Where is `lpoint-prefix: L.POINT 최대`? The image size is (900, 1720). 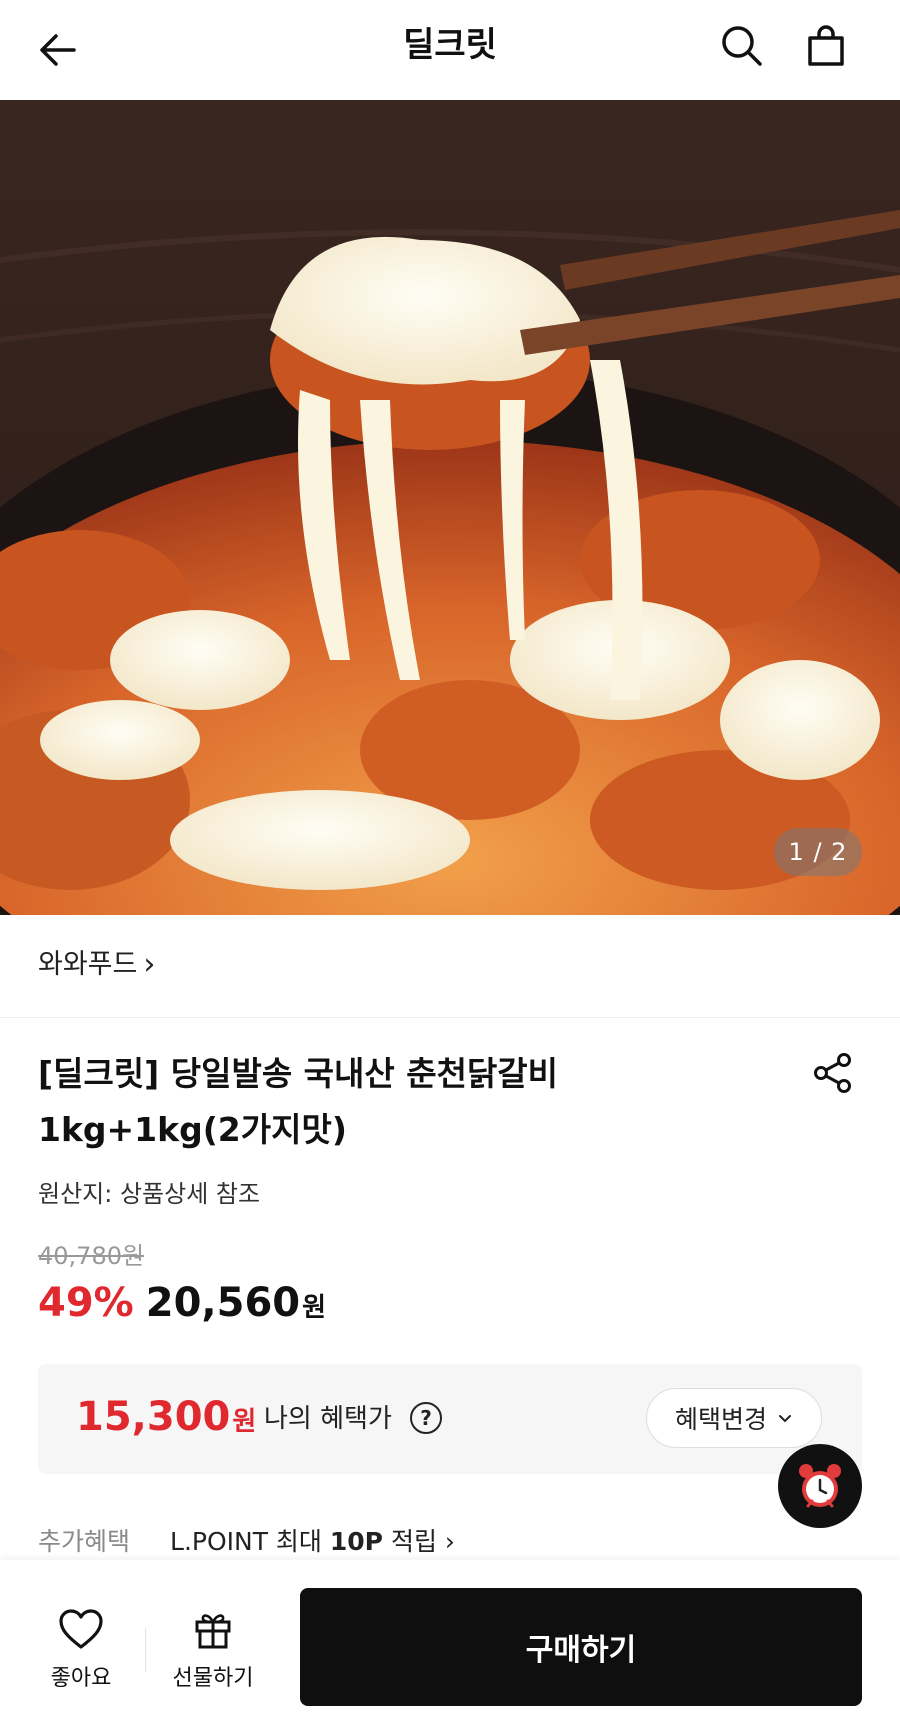
lpoint-prefix: L.POINT 최대 is located at coordinates (250, 1541).